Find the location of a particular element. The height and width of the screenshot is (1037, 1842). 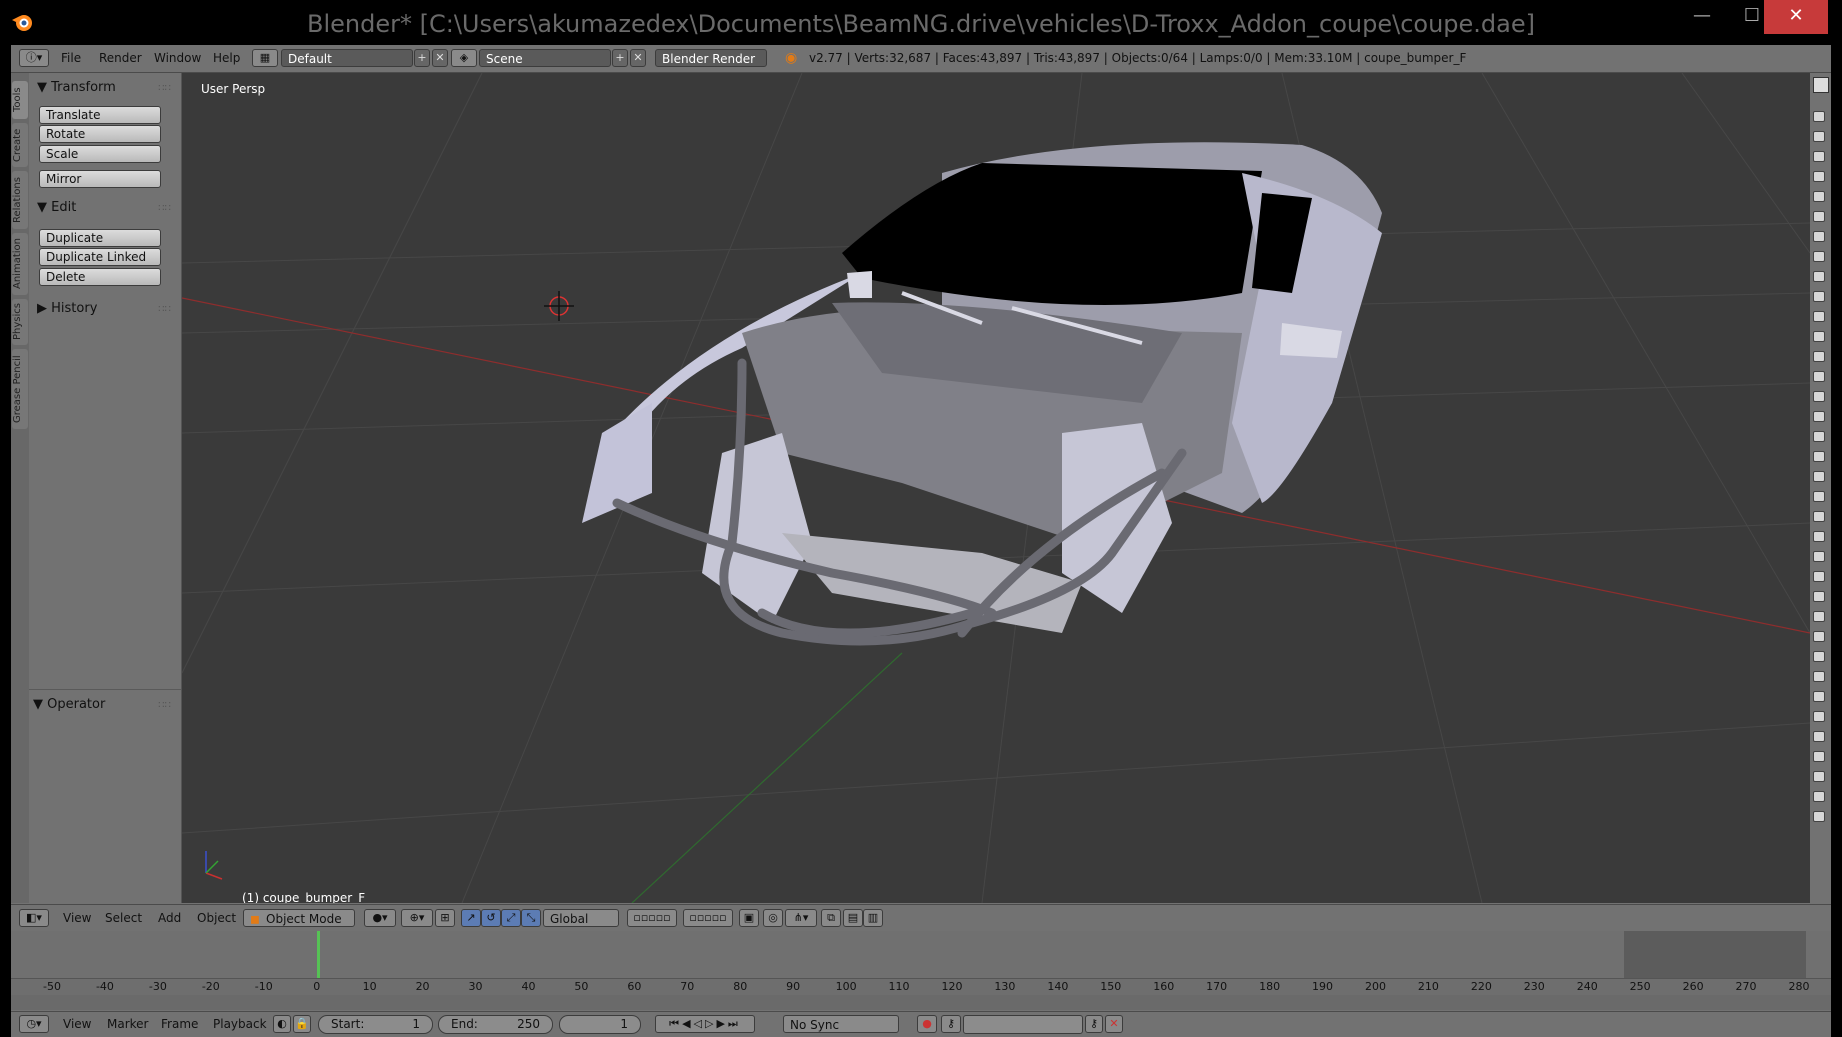

transform-orientation-select: Global is located at coordinates (581, 918).